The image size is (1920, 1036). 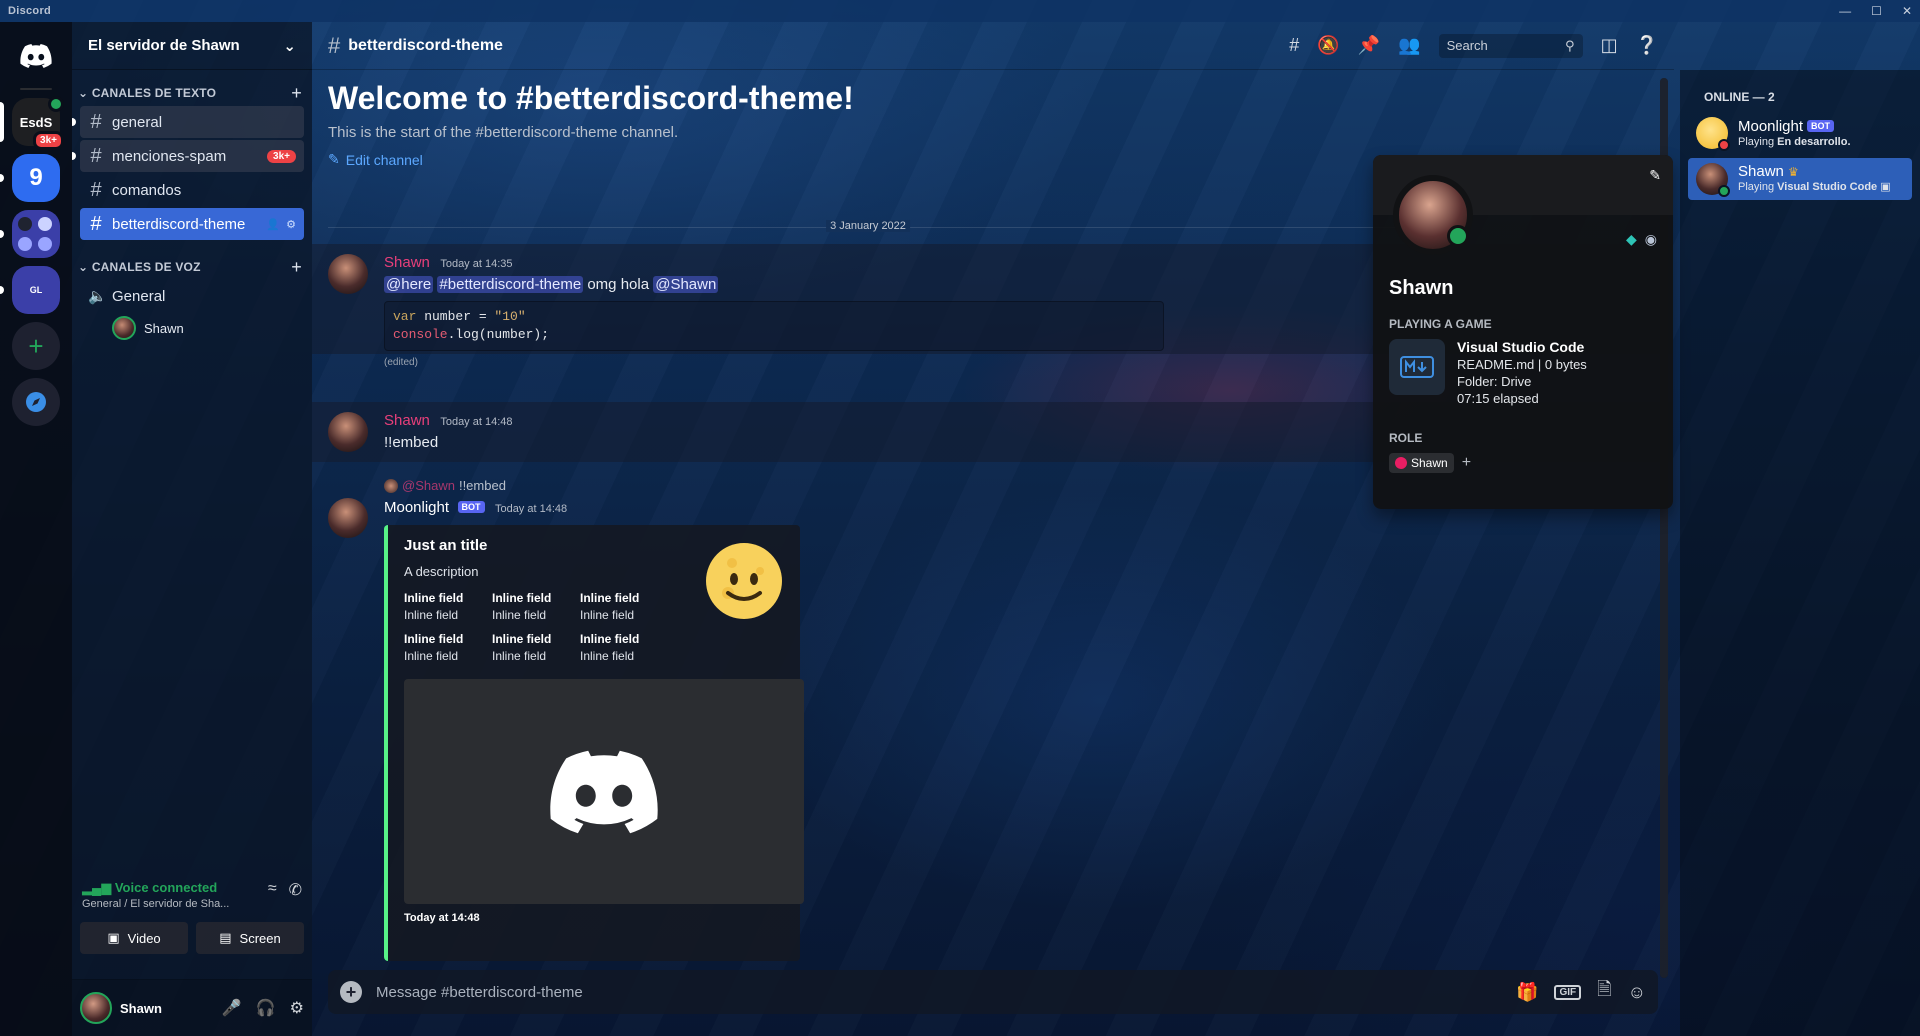 What do you see at coordinates (2, 122) in the screenshot?
I see `active-server-pill` at bounding box center [2, 122].